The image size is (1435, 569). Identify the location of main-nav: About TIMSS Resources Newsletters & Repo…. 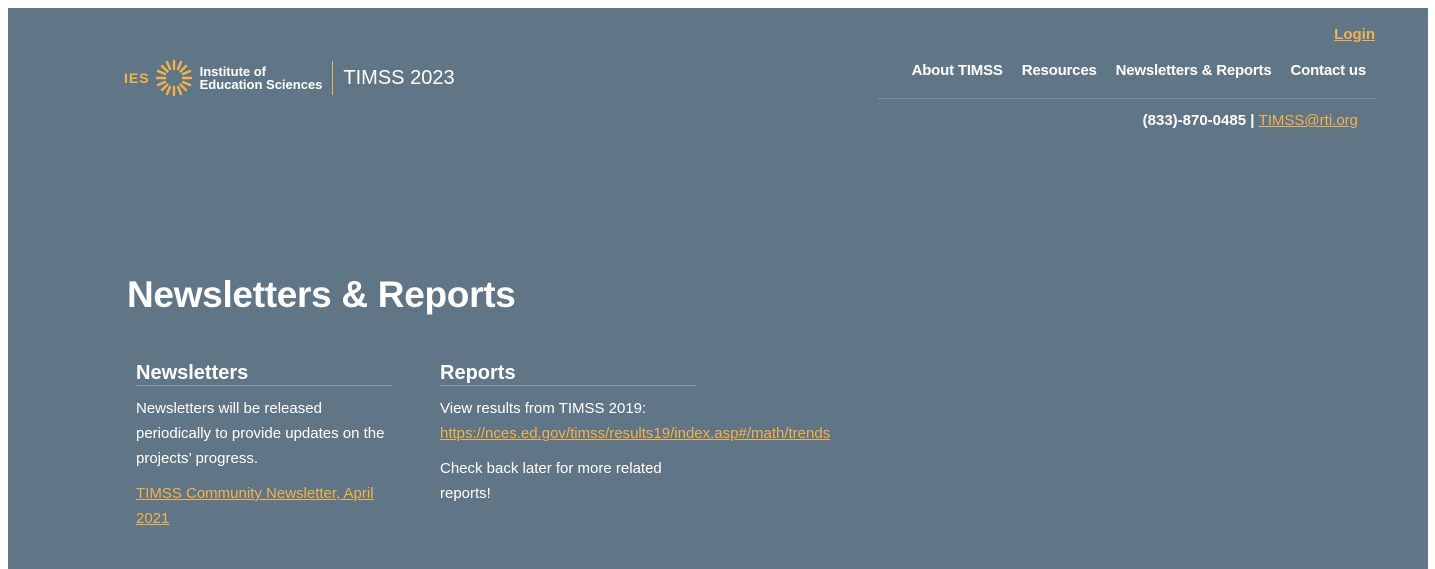
(1139, 70).